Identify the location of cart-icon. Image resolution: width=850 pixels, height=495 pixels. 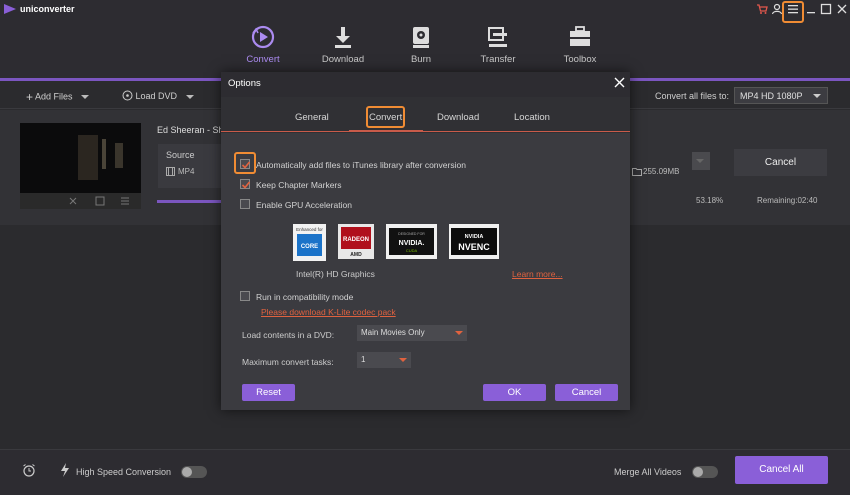
(762, 9).